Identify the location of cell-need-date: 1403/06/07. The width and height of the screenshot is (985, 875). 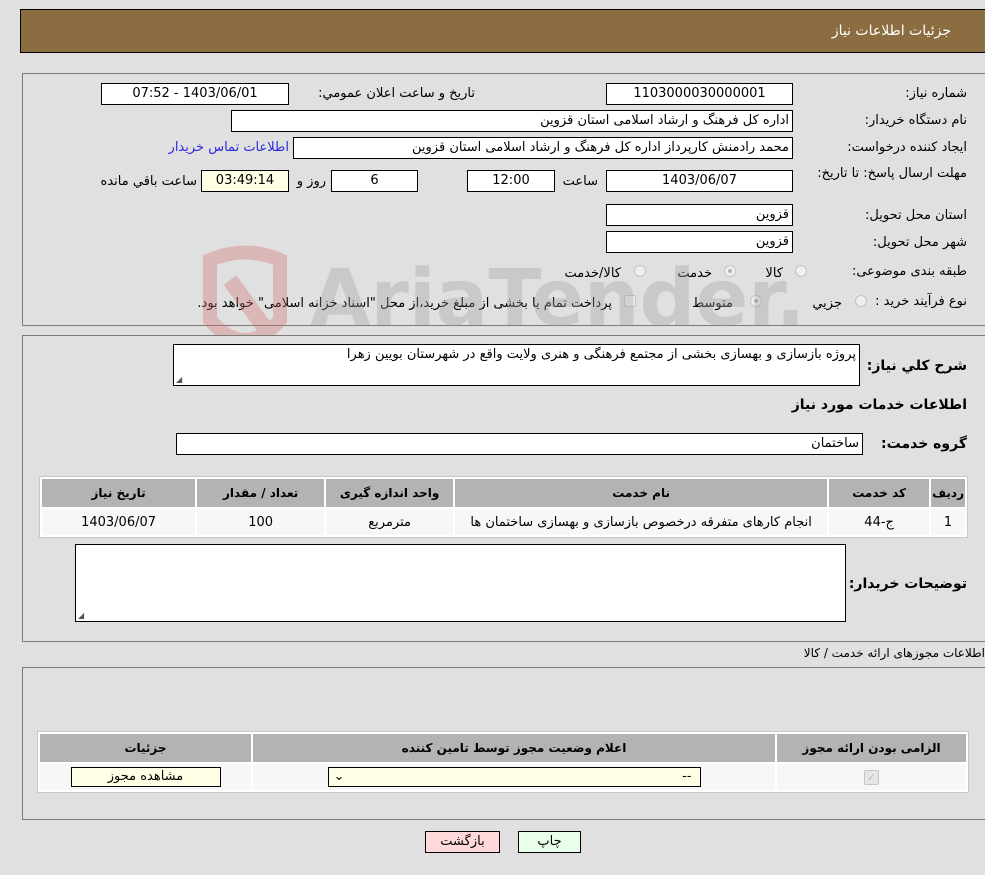
(119, 522).